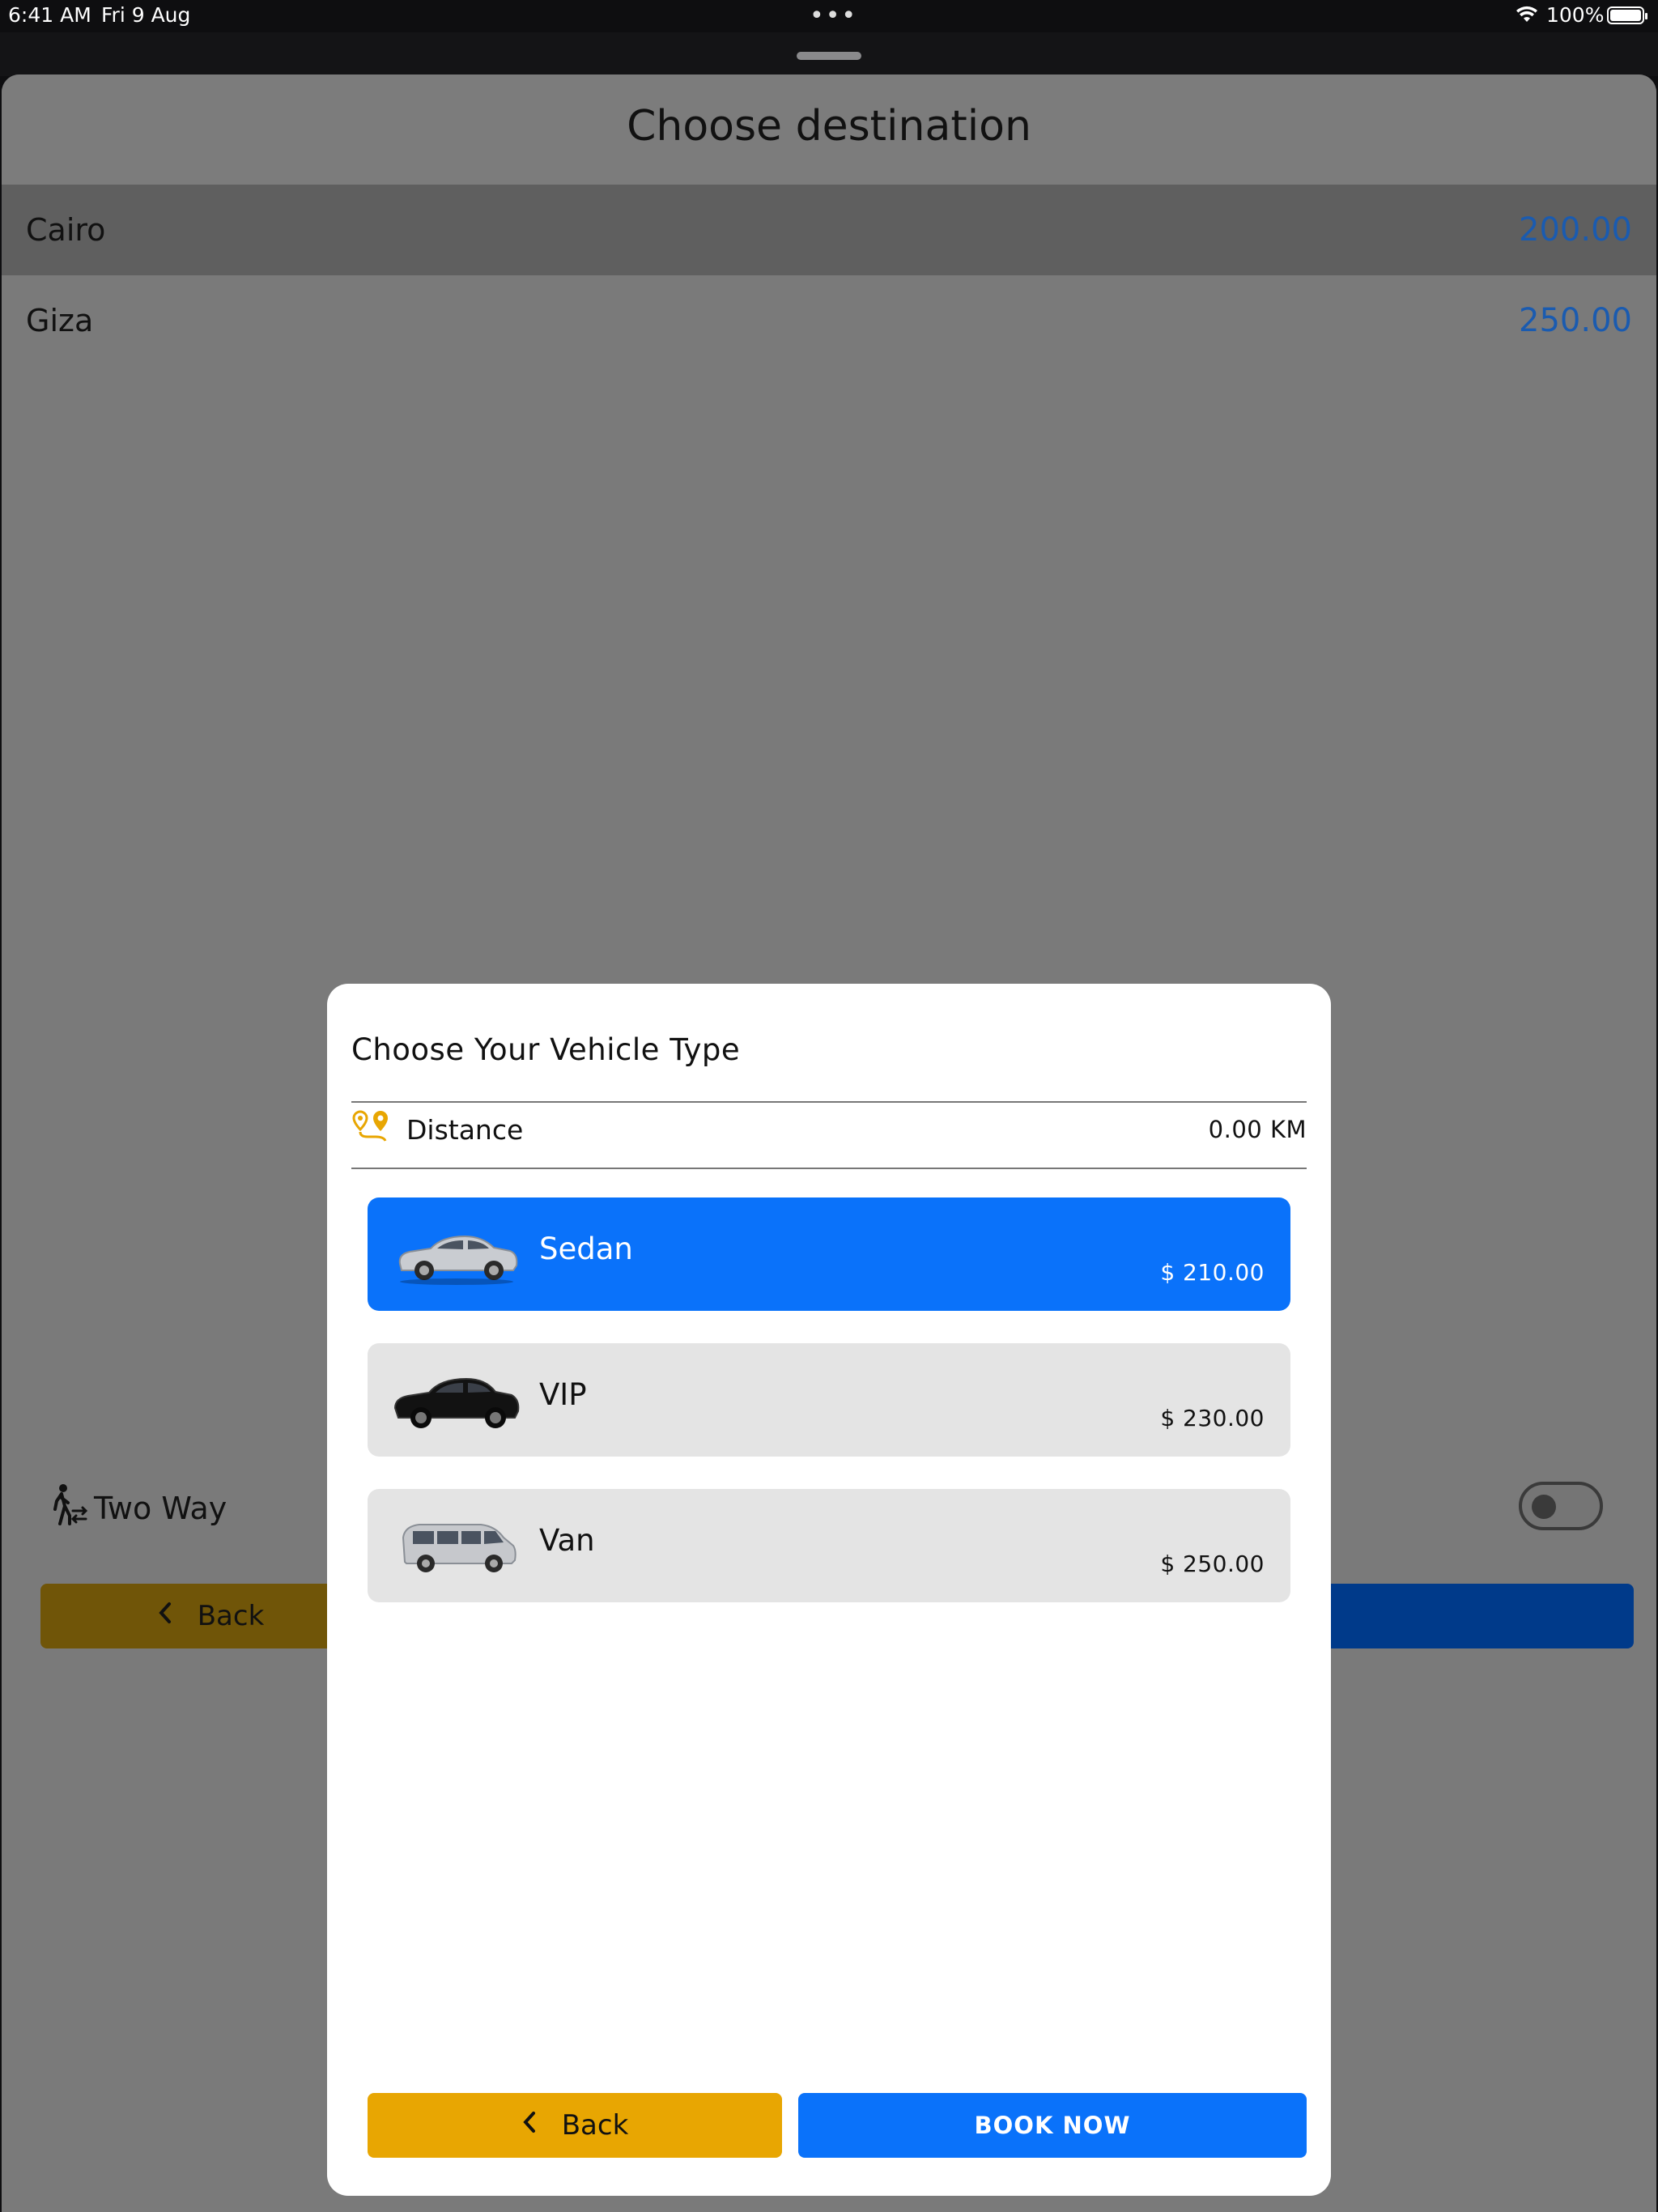  Describe the element at coordinates (456, 1255) in the screenshot. I see `sedan-car-image` at that location.